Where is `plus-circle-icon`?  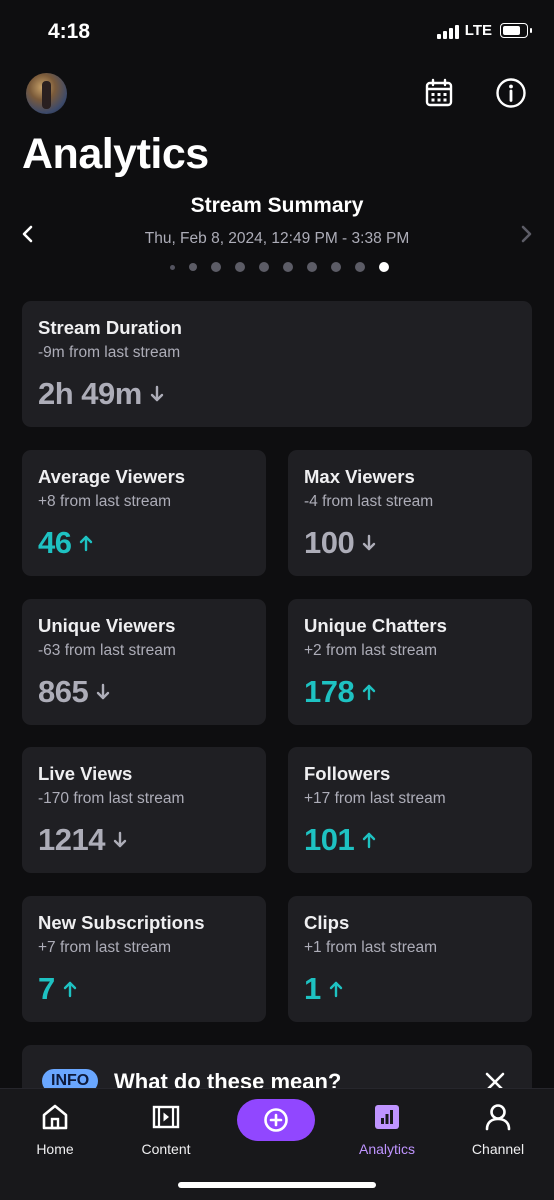
plus-circle-icon is located at coordinates (276, 1120).